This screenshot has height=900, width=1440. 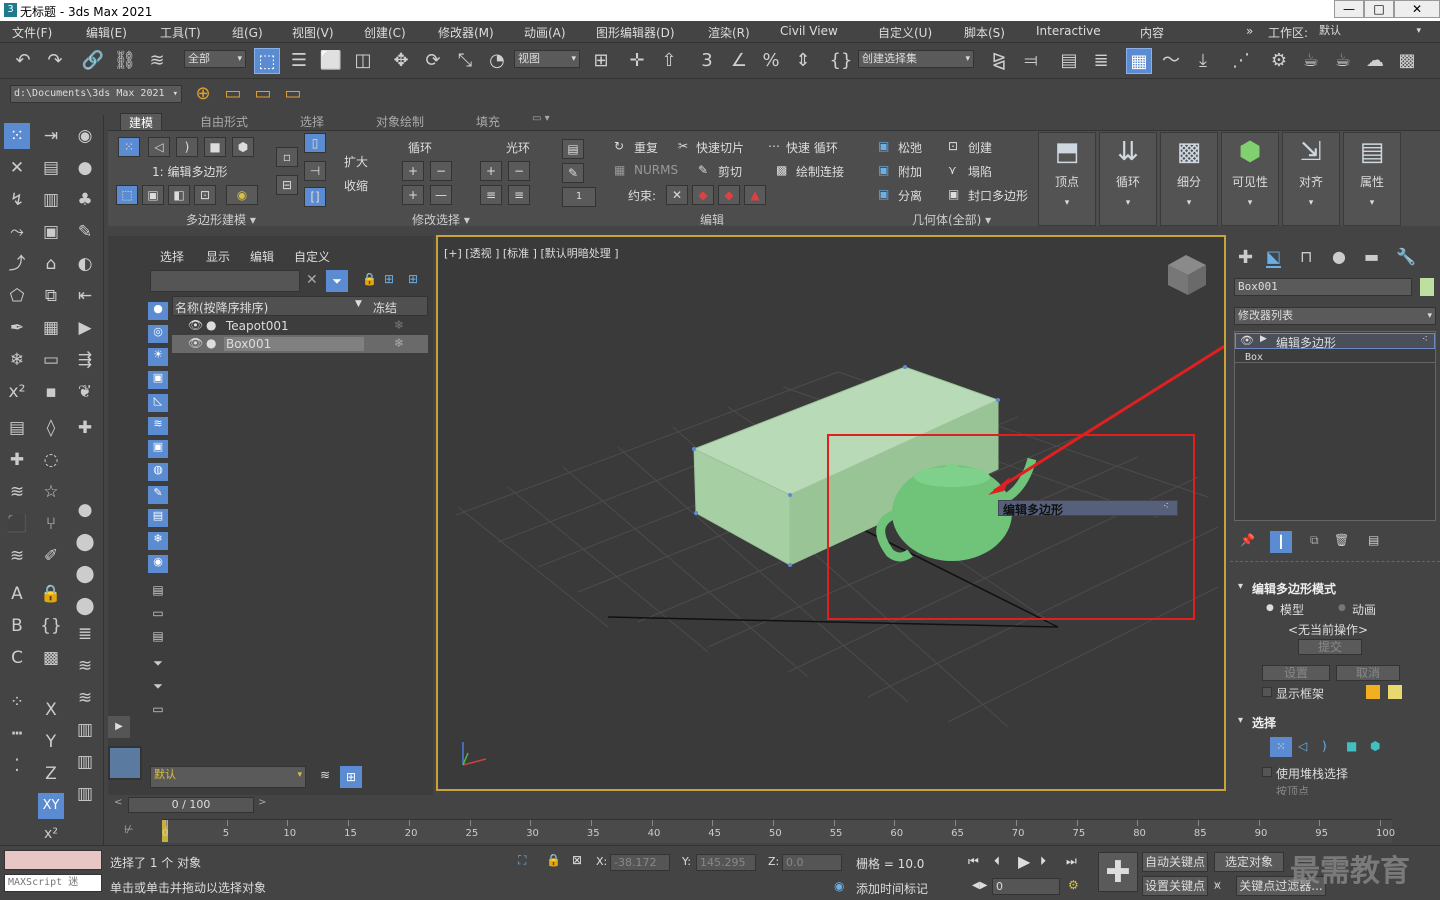 I want to click on menu-group: 组(G), so click(x=247, y=32).